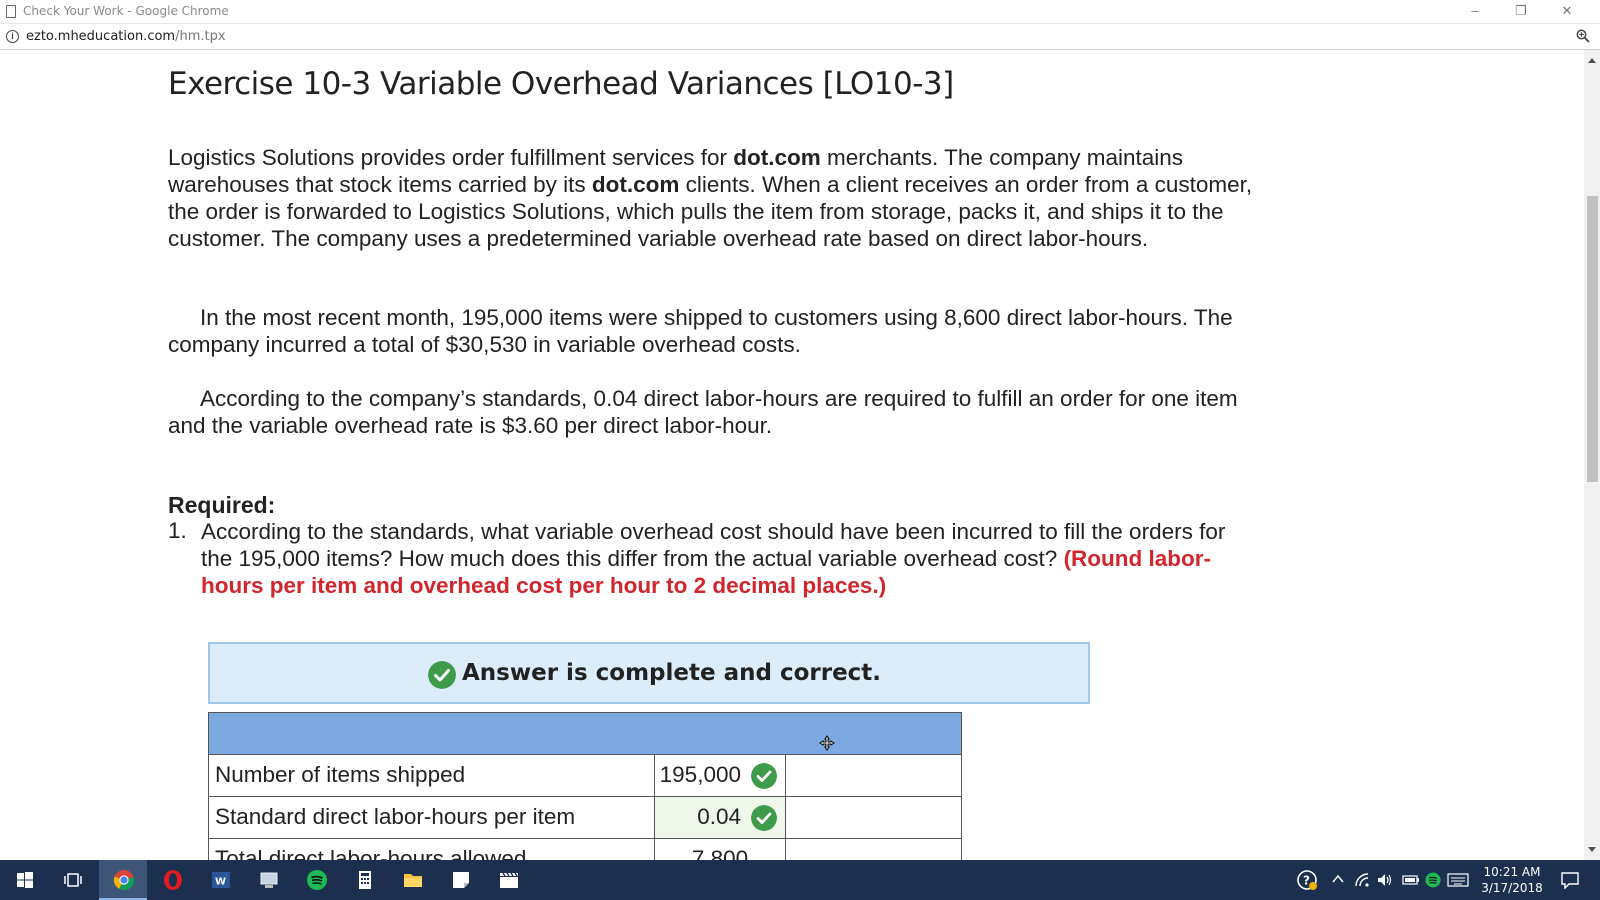 Image resolution: width=1600 pixels, height=900 pixels. I want to click on chrome-icon, so click(124, 880).